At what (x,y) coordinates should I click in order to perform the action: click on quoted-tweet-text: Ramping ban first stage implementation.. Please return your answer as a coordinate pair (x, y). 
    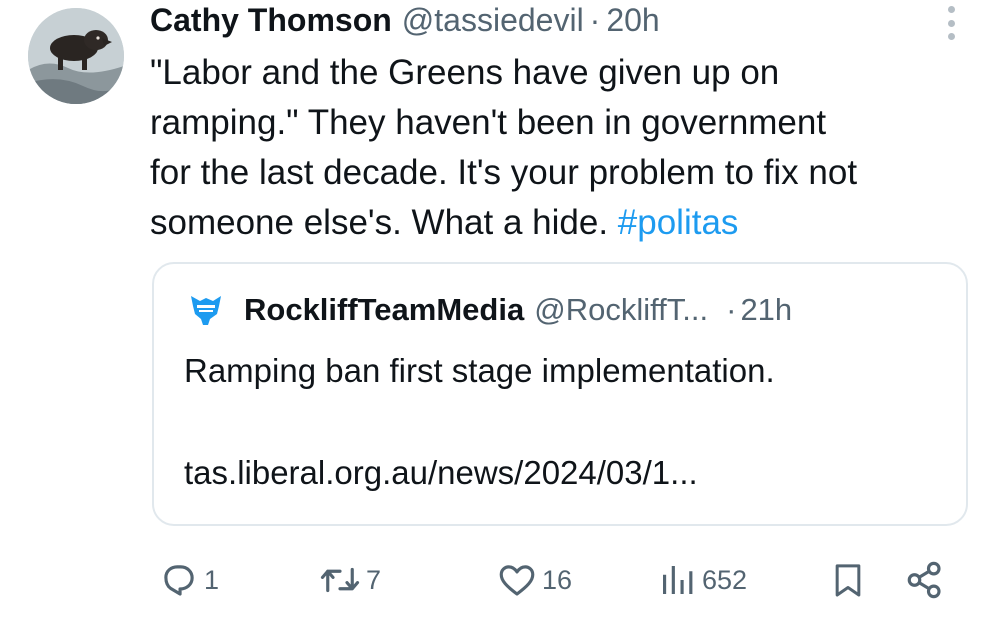
    Looking at the image, I should click on (479, 370).